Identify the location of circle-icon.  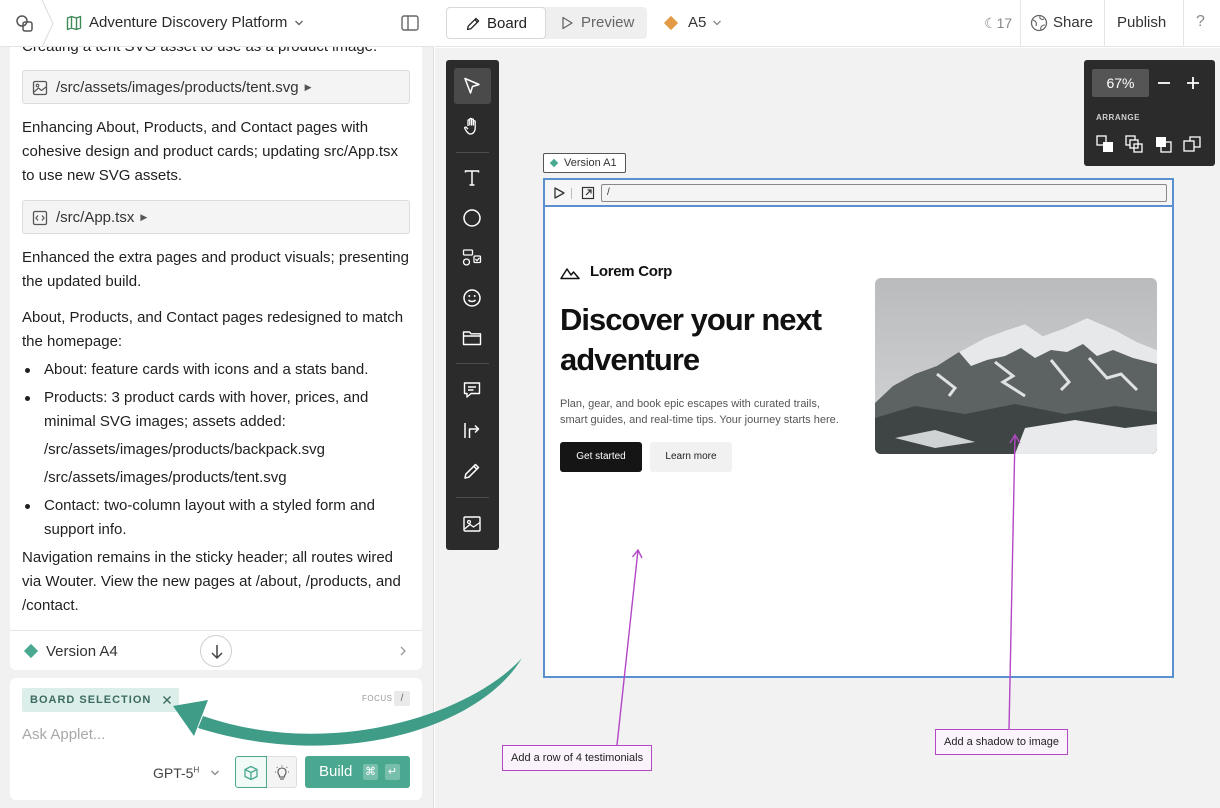
(472, 218).